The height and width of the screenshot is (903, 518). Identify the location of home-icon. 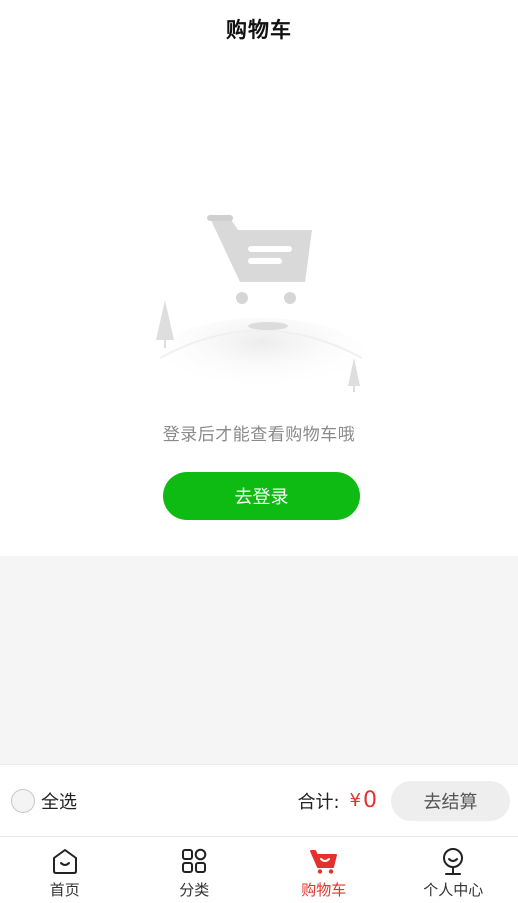
(64, 861).